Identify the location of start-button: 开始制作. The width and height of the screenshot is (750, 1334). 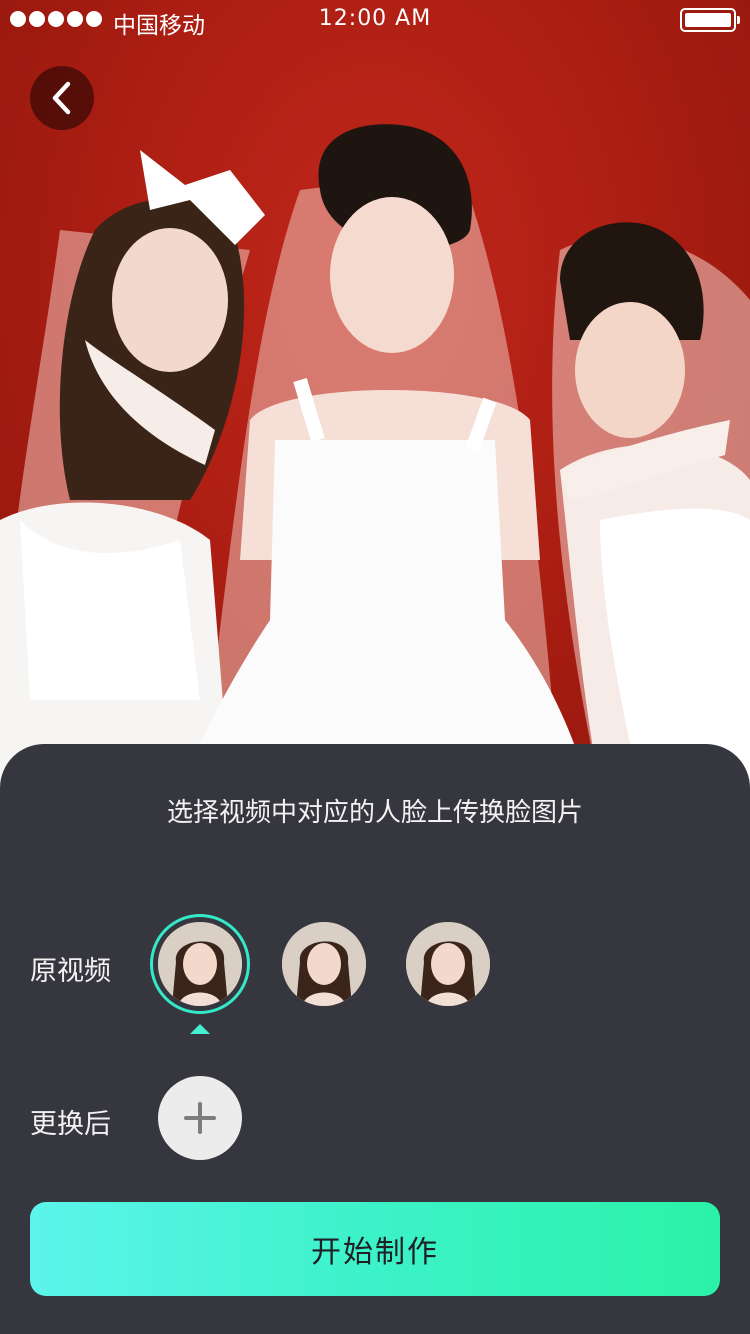
(375, 1249).